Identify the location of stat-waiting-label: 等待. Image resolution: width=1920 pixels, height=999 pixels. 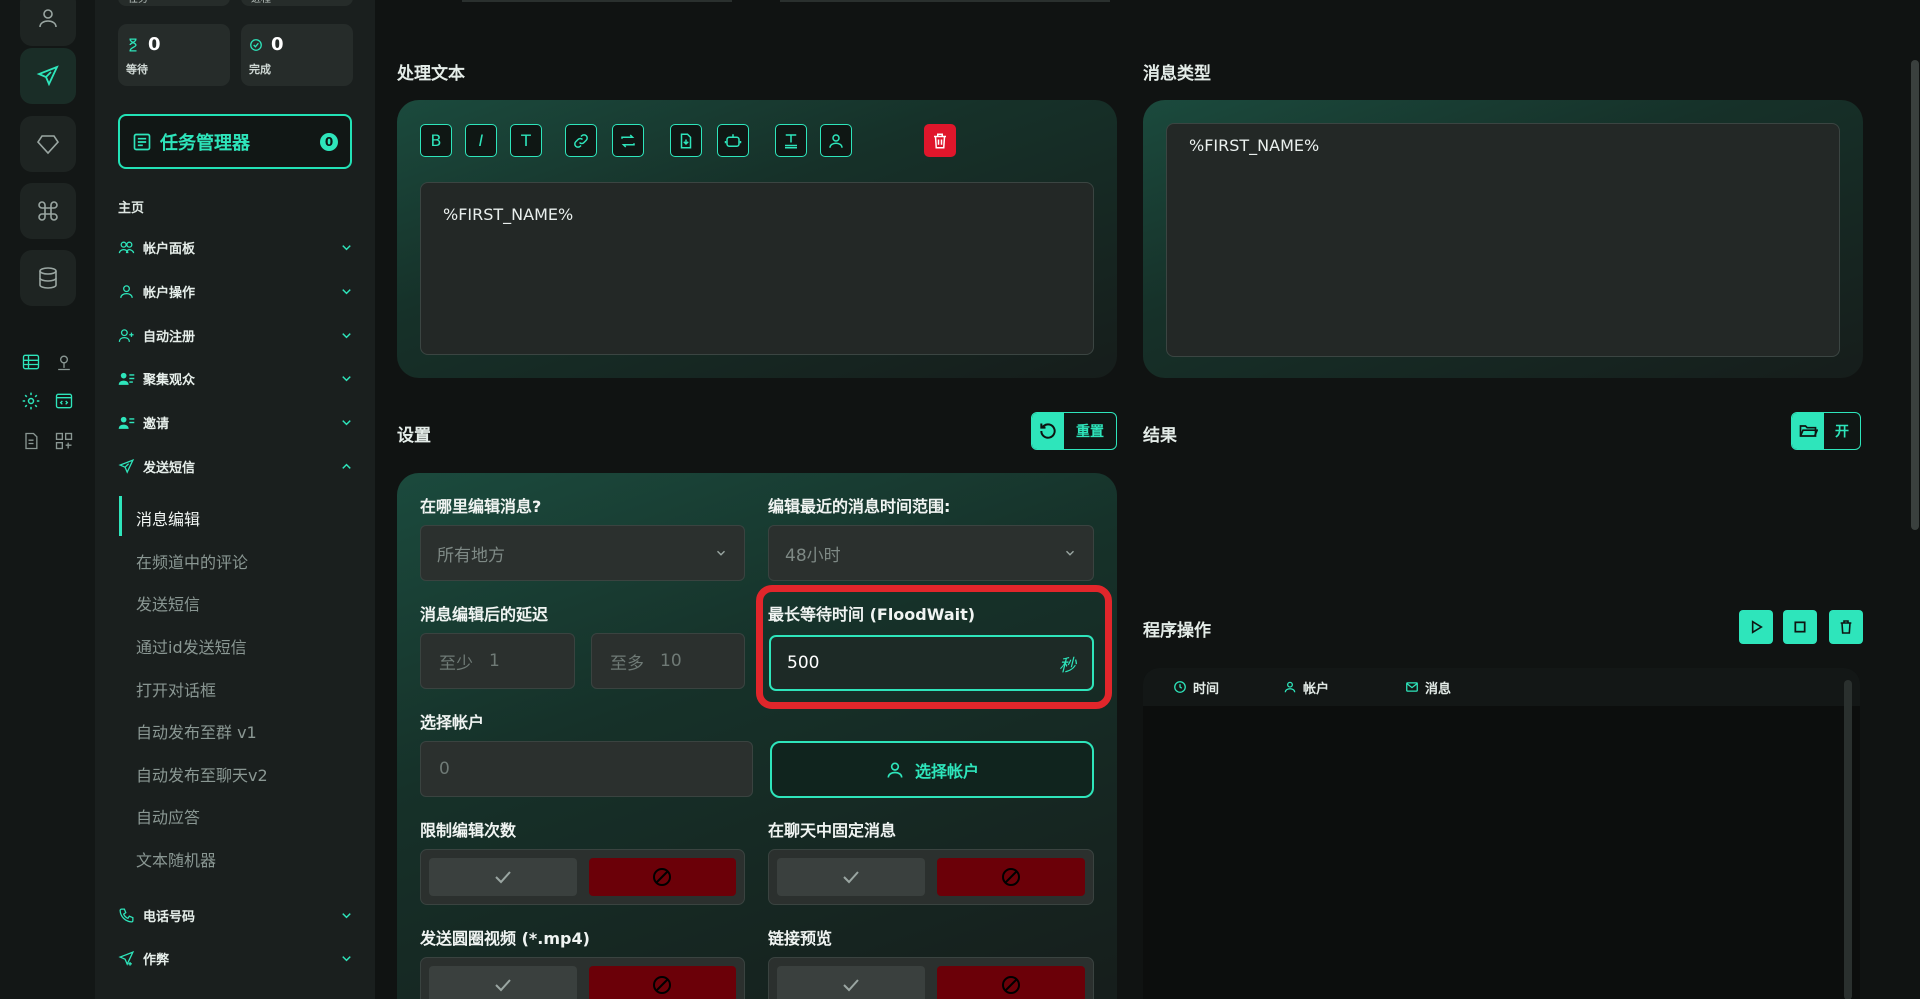
(137, 69).